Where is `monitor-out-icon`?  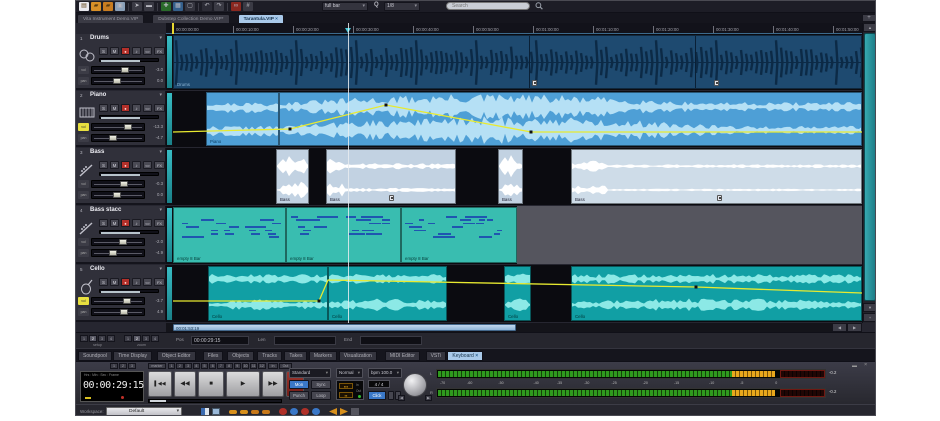
monitor-out-icon is located at coordinates (316, 411).